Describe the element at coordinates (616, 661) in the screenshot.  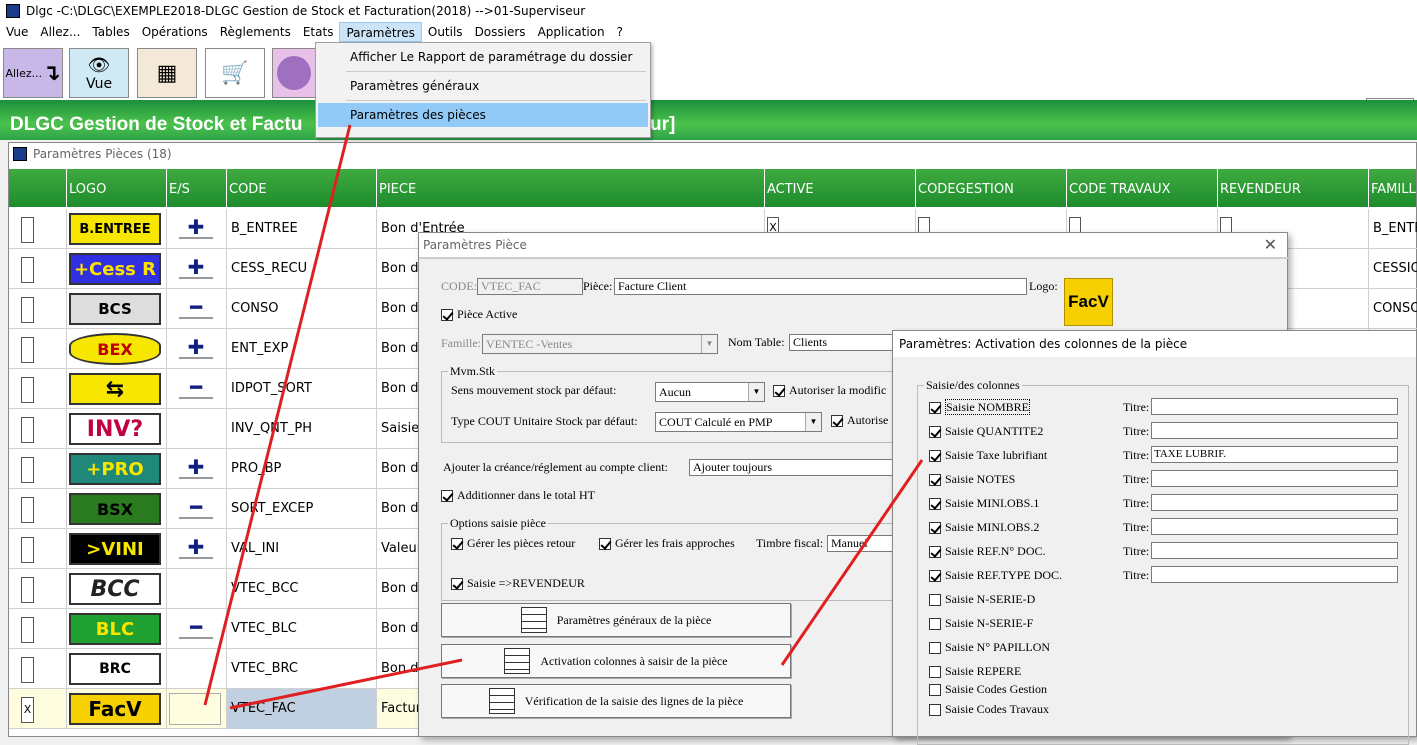
I see `activation-colonnes-button: Activation colonnes à saisir de la pièce` at that location.